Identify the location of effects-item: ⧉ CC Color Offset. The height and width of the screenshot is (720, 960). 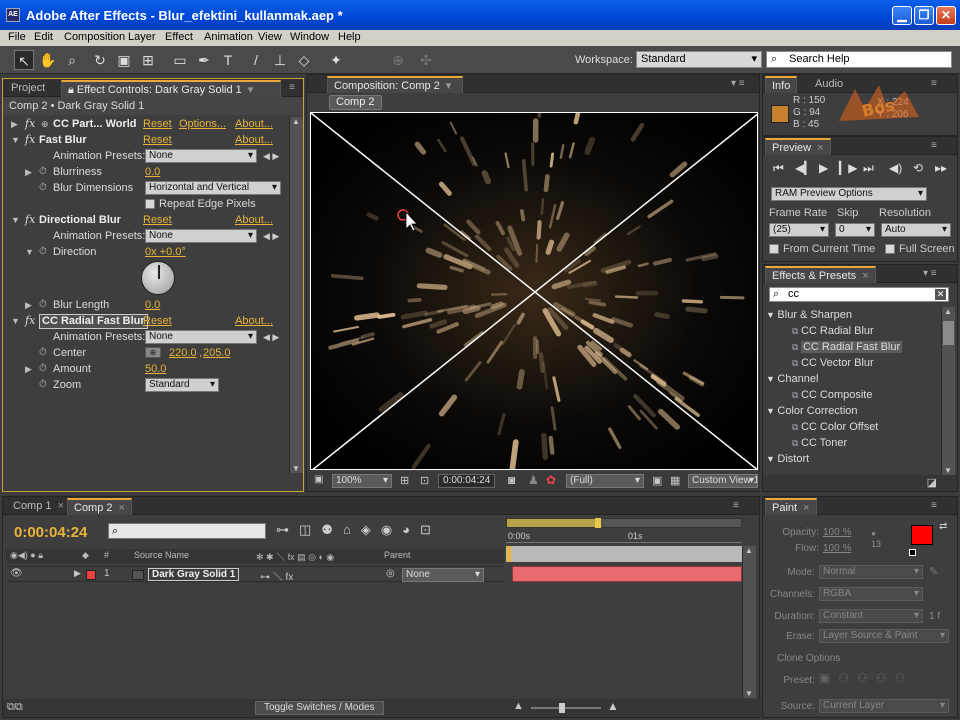
(852, 427).